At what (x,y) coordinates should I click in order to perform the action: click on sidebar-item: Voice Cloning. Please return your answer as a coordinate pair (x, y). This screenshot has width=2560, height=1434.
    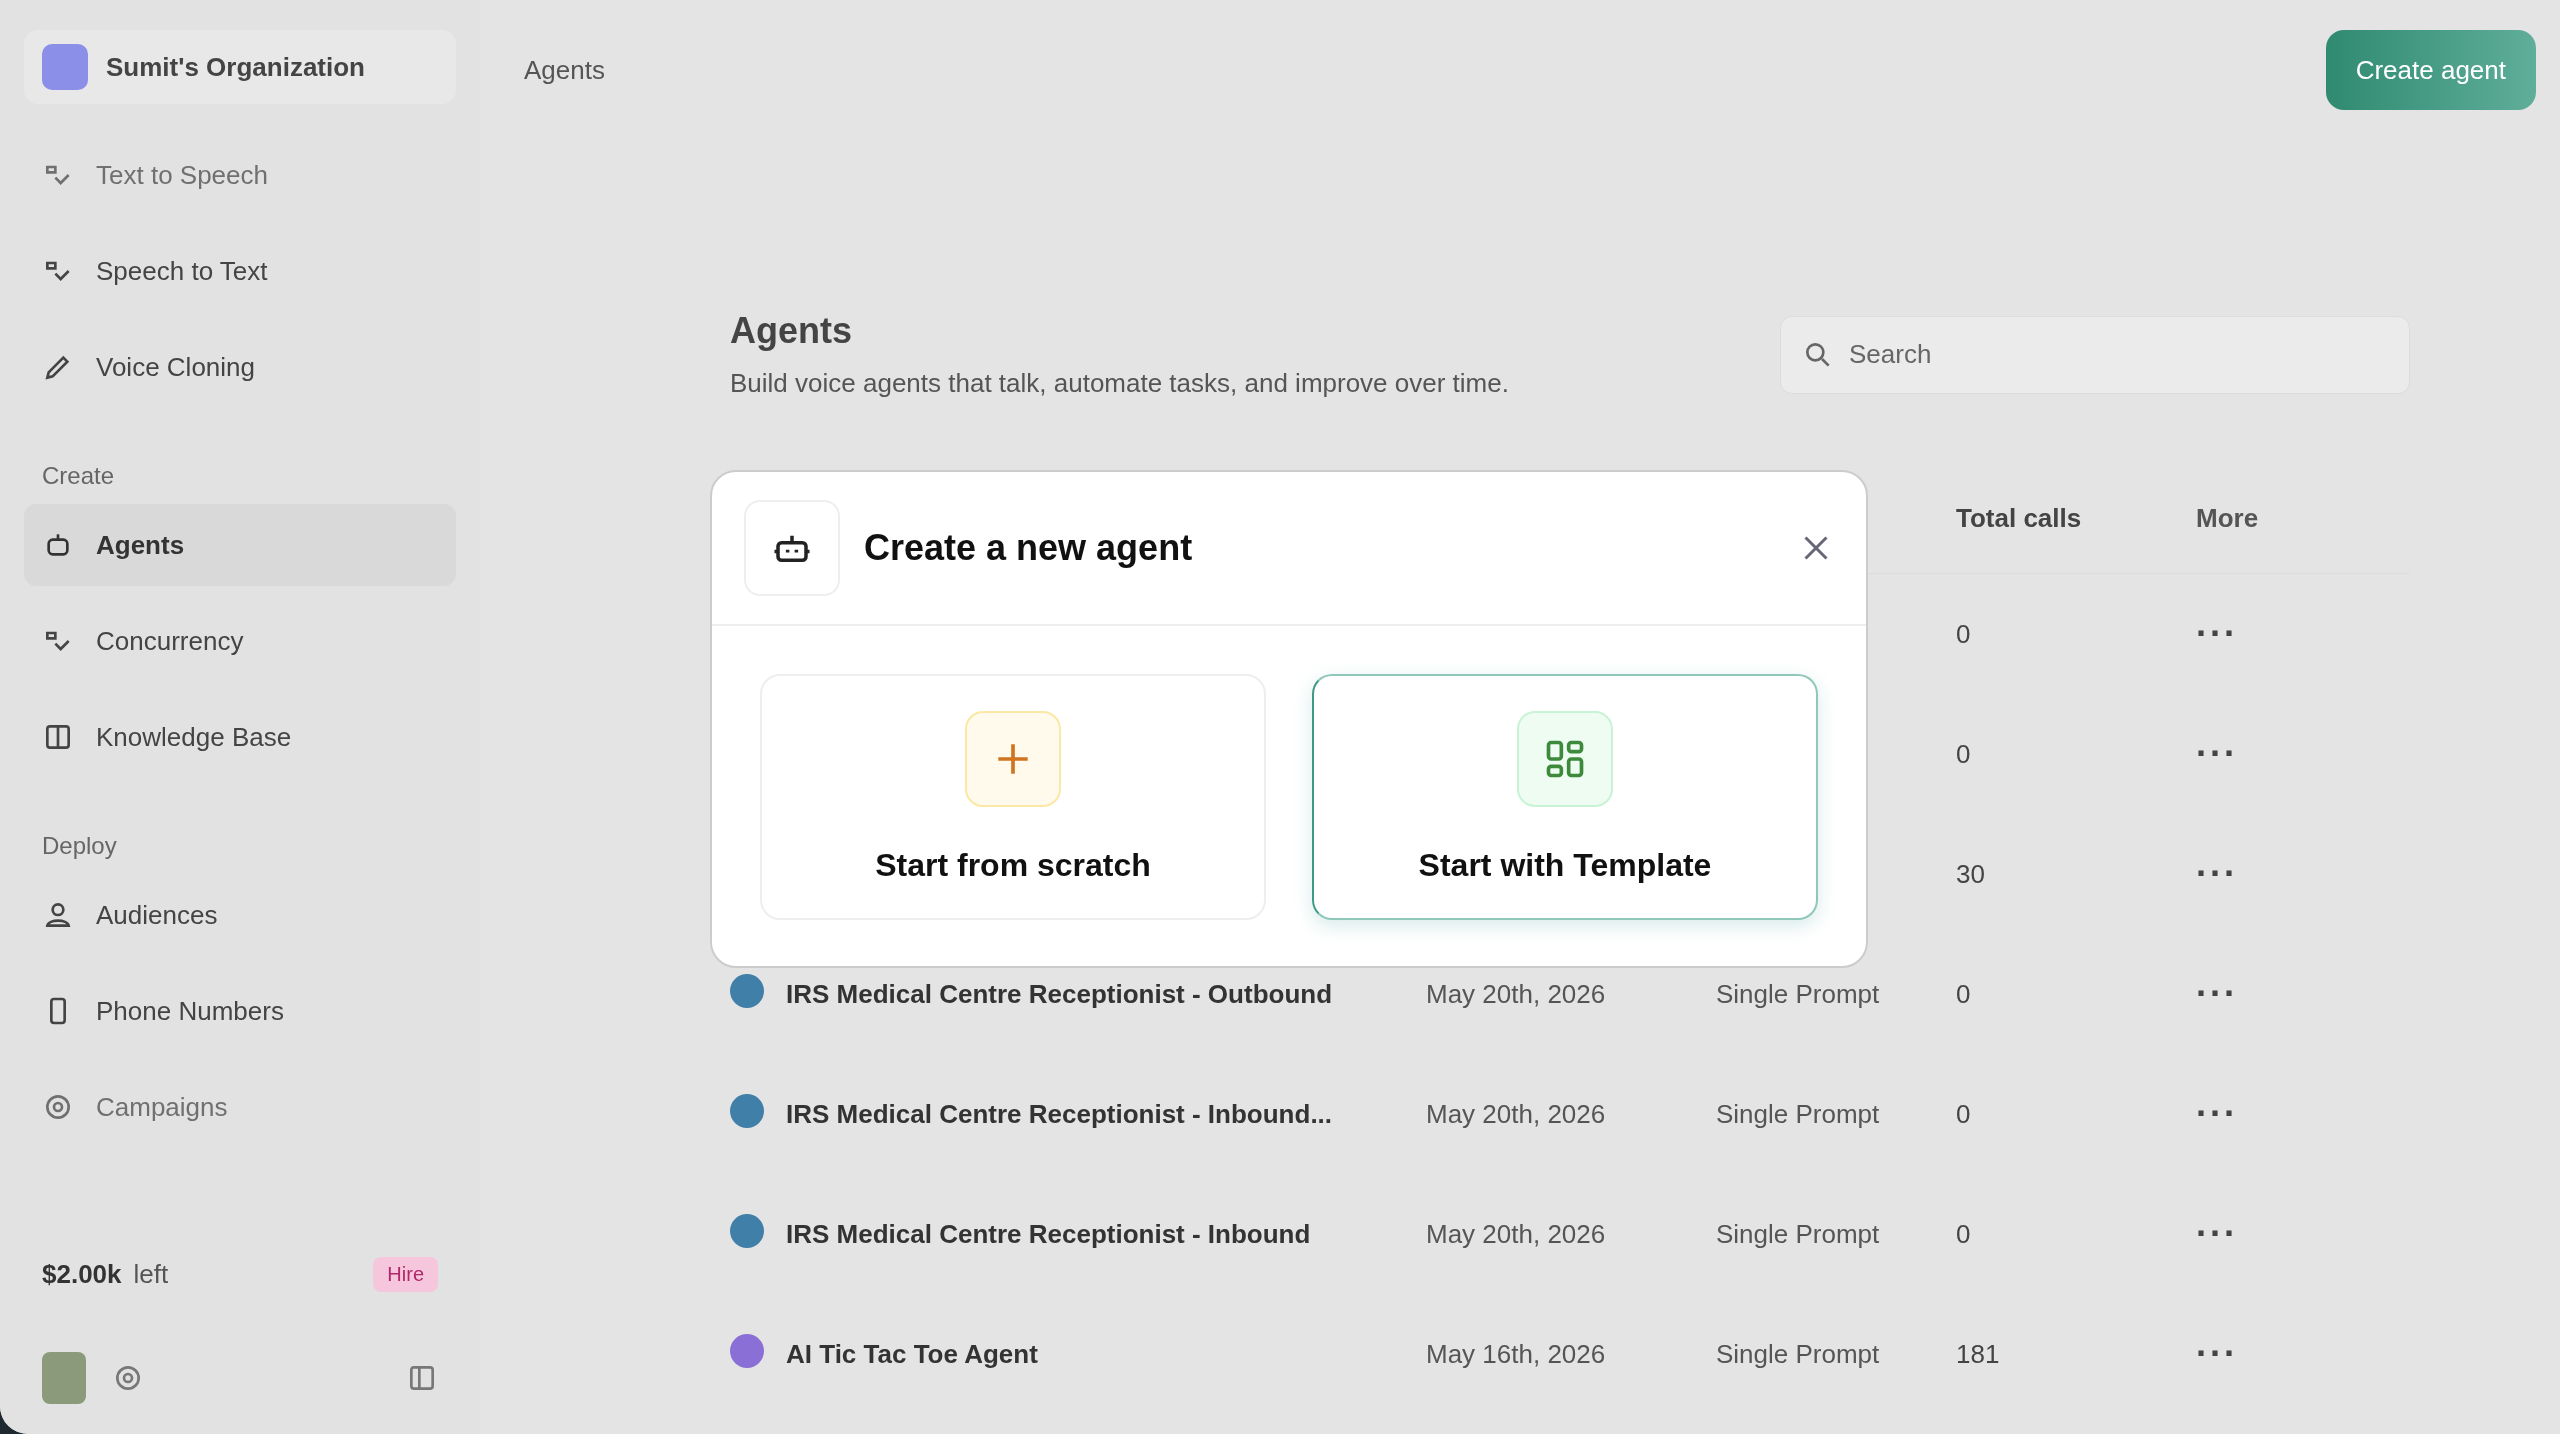
    Looking at the image, I should click on (240, 367).